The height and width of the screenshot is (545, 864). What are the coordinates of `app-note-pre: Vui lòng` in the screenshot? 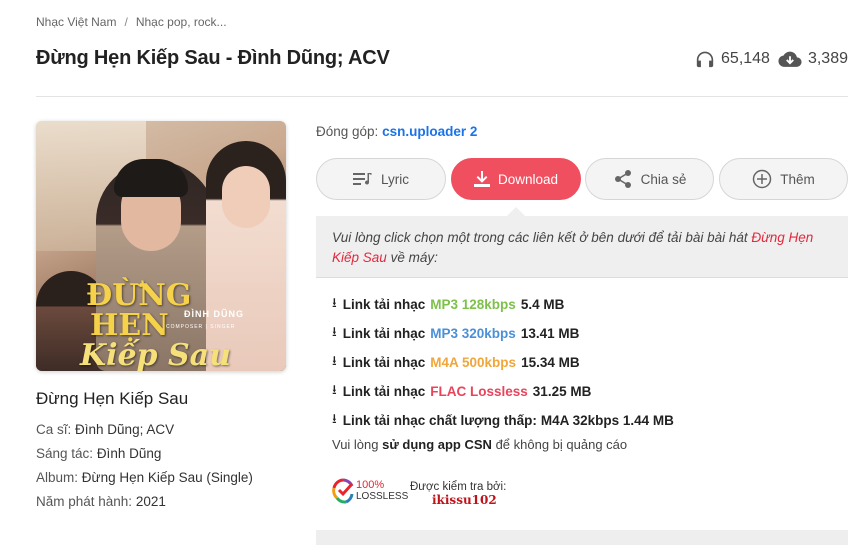 It's located at (355, 444).